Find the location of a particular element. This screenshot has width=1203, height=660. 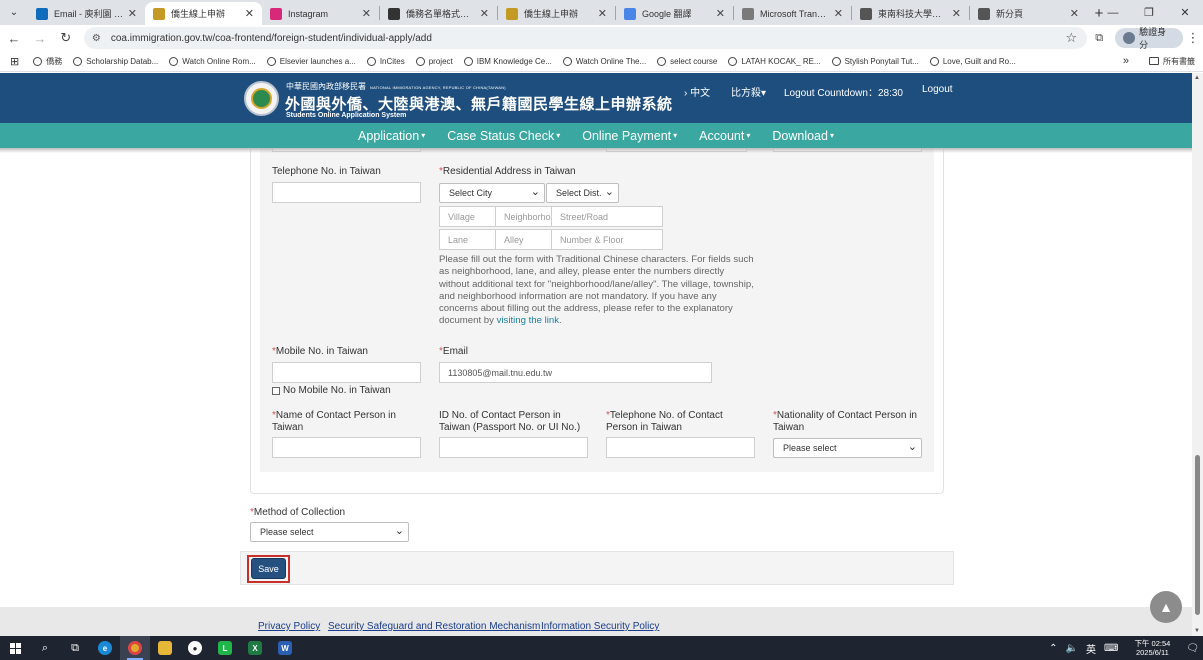

tab-search-icon: ⌄ is located at coordinates (14, 12).